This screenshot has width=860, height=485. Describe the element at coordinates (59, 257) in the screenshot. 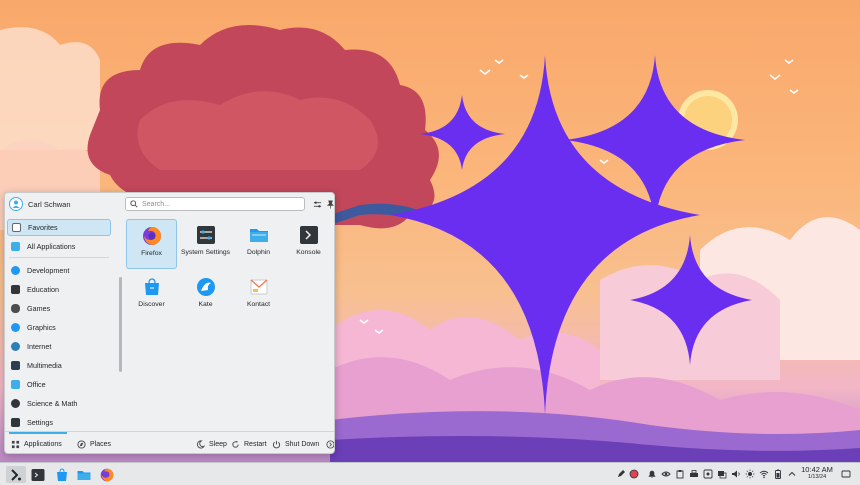

I see `sidebar-divider` at that location.